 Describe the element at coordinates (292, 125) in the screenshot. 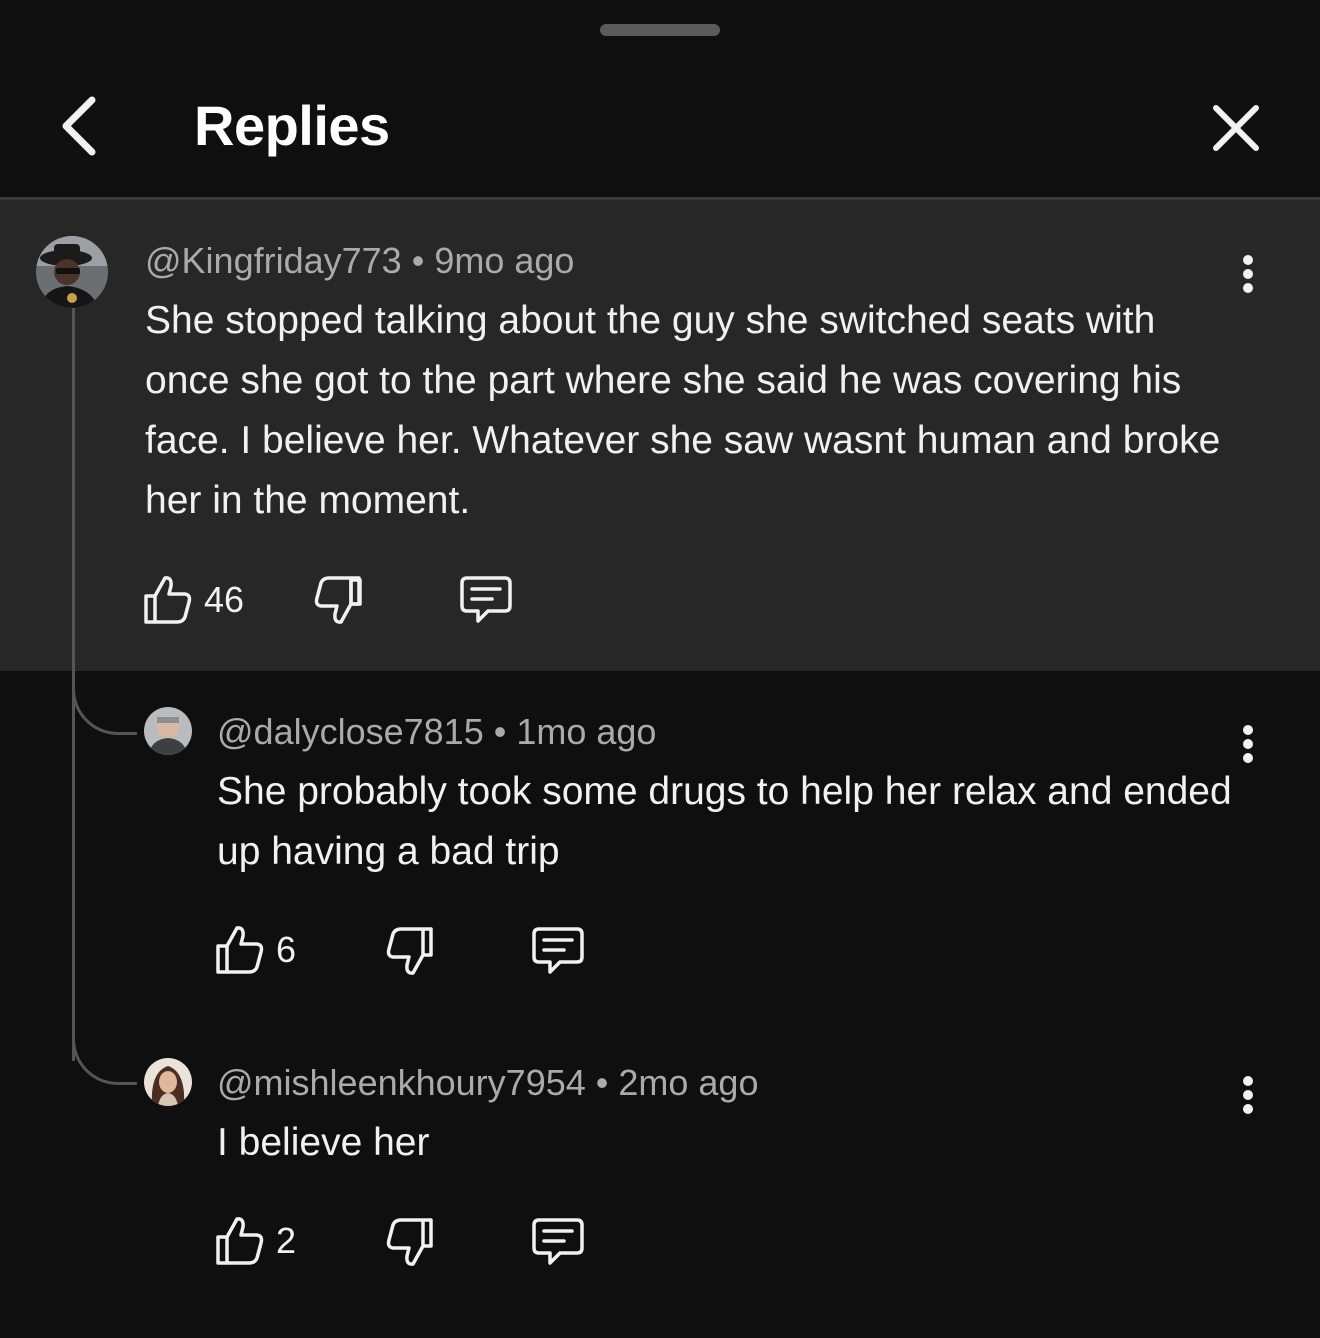

I see `page-title: Replies` at that location.